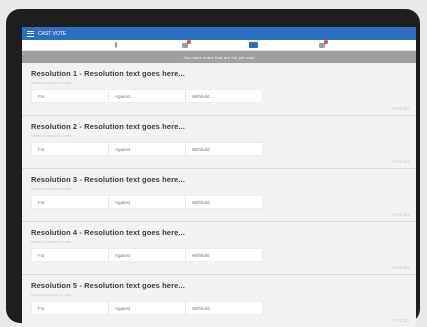 This screenshot has height=327, width=427. I want to click on status-banner: You have votes that are not yet cast, so click(219, 57).